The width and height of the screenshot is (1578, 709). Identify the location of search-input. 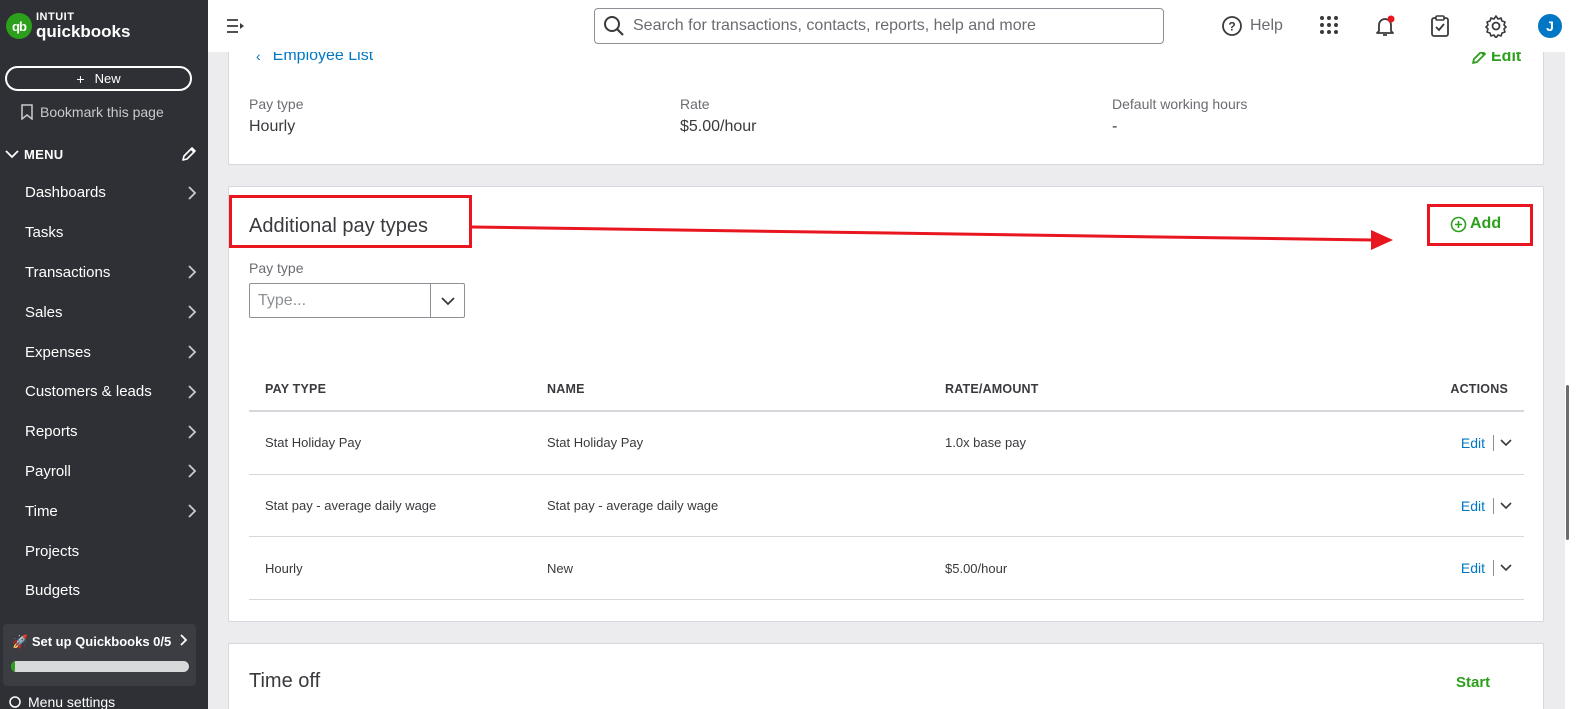
(893, 26).